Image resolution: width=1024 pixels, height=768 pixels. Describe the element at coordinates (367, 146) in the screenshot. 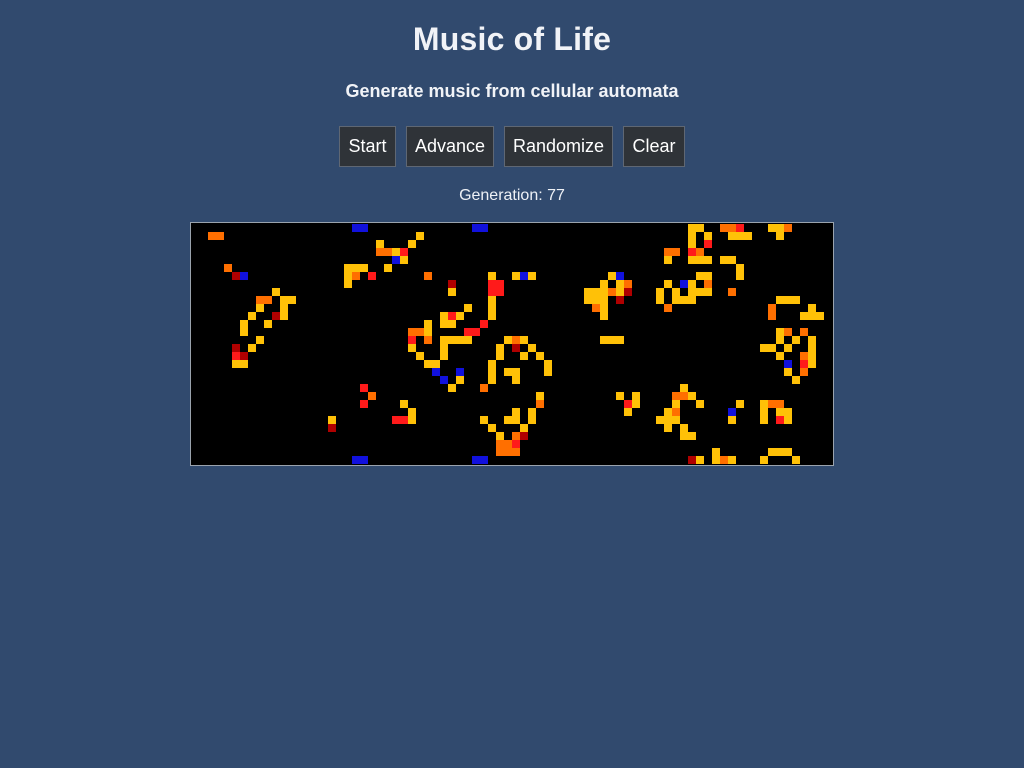

I see `start-button: Start` at that location.